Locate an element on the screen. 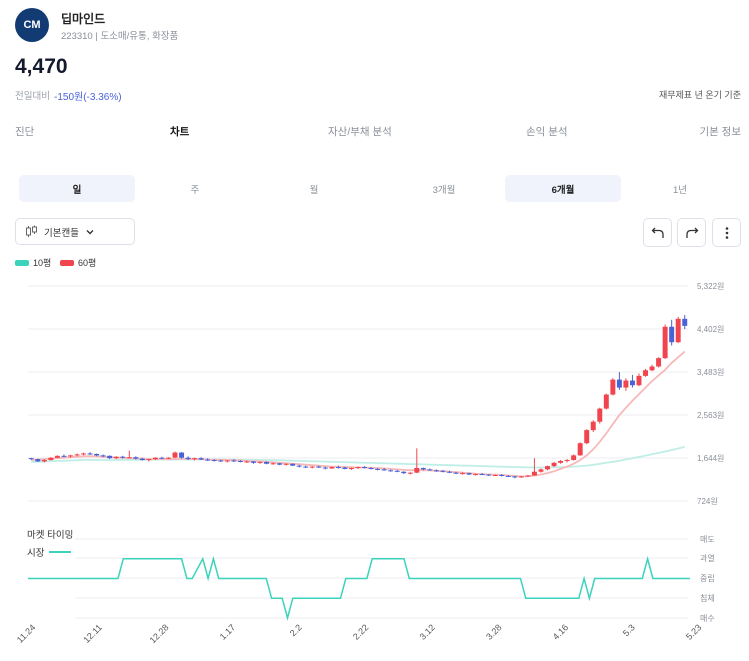 The image size is (749, 661). legend-ma60: 60평 is located at coordinates (78, 262).